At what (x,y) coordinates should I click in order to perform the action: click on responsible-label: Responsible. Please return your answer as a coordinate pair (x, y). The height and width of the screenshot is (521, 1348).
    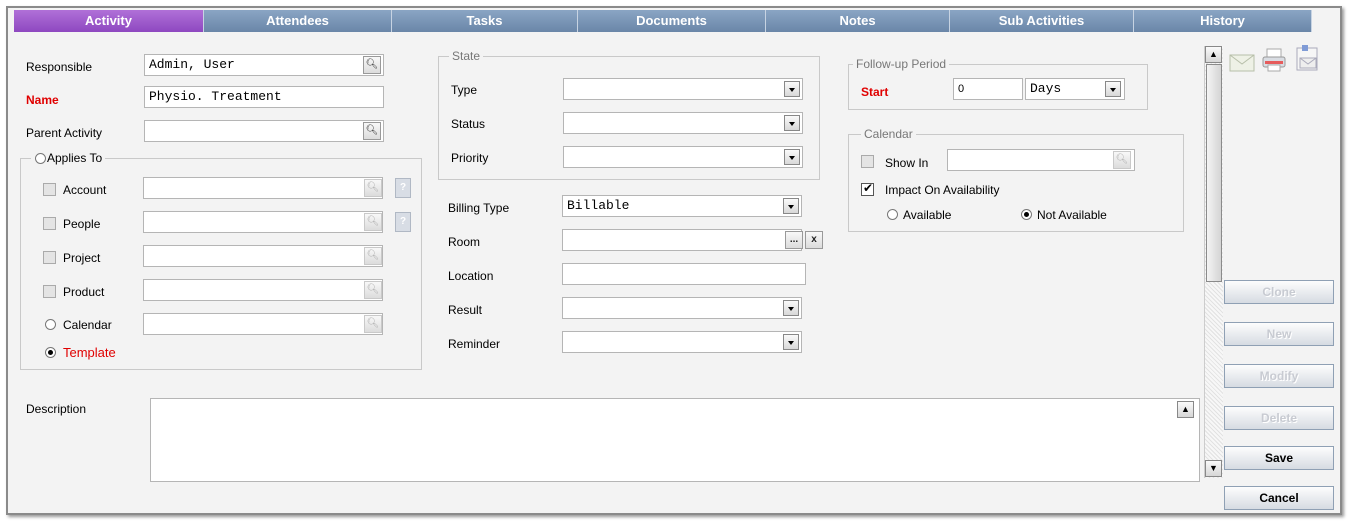
    Looking at the image, I should click on (59, 67).